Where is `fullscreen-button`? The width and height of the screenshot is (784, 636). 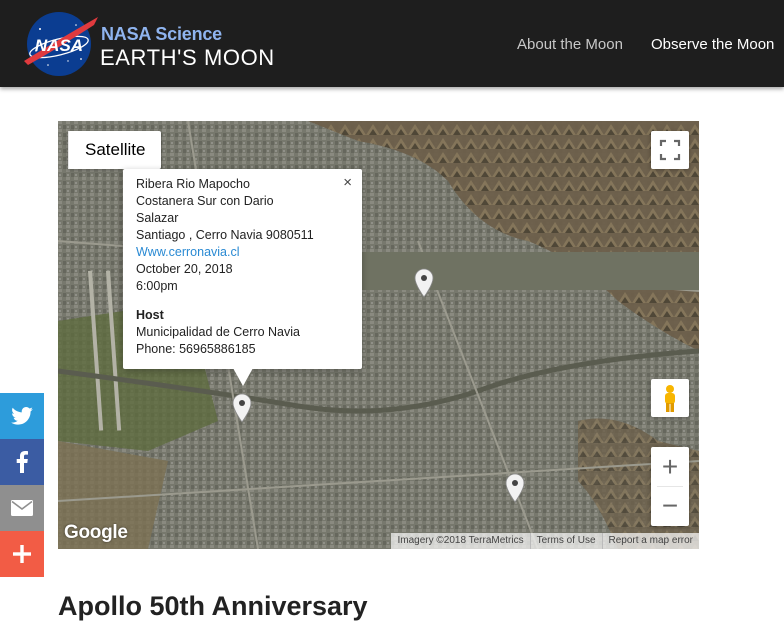 fullscreen-button is located at coordinates (670, 150).